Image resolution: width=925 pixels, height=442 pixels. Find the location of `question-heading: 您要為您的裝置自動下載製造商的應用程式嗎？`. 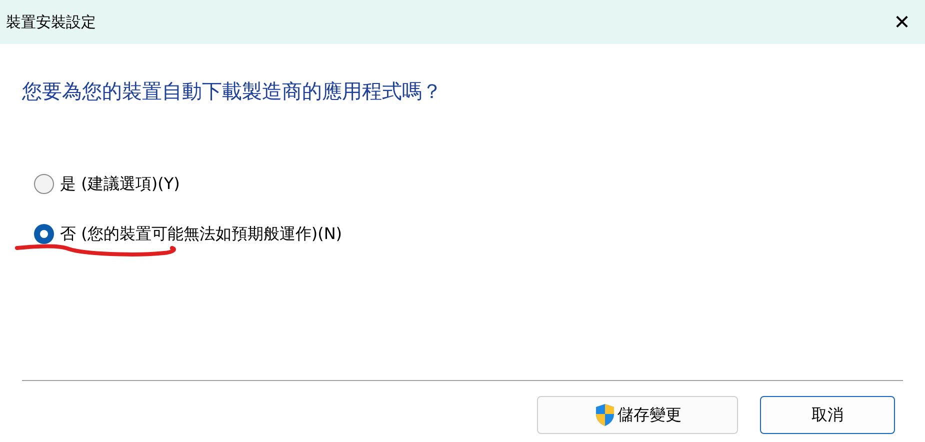

question-heading: 您要為您的裝置自動下載製造商的應用程式嗎？ is located at coordinates (232, 91).